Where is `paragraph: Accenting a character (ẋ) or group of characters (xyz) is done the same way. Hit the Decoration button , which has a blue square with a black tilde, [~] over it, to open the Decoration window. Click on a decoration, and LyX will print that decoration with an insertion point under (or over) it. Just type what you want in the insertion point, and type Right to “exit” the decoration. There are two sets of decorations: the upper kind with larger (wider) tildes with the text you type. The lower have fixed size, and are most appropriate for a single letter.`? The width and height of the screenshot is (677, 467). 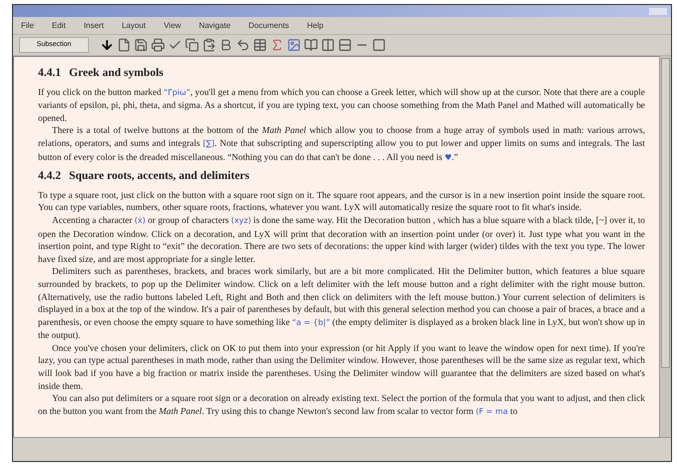 paragraph: Accenting a character (ẋ) or group of characters (xyz) is done the same way. Hit the Decoration button , which has a blue square with a black tilde, [~] over it, to open the Decoration window. Click on a decoration, and LyX will print that decoration with an insertion point under (or over) it. Just type what you want in the insertion point, and type Right to “exit” the decoration. There are two sets of decorations: the upper kind with larger (wider) tildes with the text you type. The lower have fixed size, and are most appropriate for a single letter. is located at coordinates (341, 240).